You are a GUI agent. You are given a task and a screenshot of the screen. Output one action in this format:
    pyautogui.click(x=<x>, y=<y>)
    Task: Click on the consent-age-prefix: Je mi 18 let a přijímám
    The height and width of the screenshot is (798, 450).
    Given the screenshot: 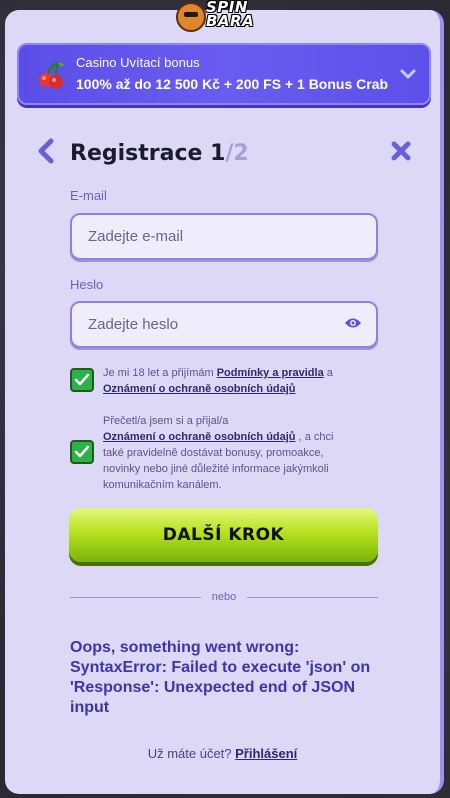 What is the action you would take?
    pyautogui.click(x=160, y=373)
    